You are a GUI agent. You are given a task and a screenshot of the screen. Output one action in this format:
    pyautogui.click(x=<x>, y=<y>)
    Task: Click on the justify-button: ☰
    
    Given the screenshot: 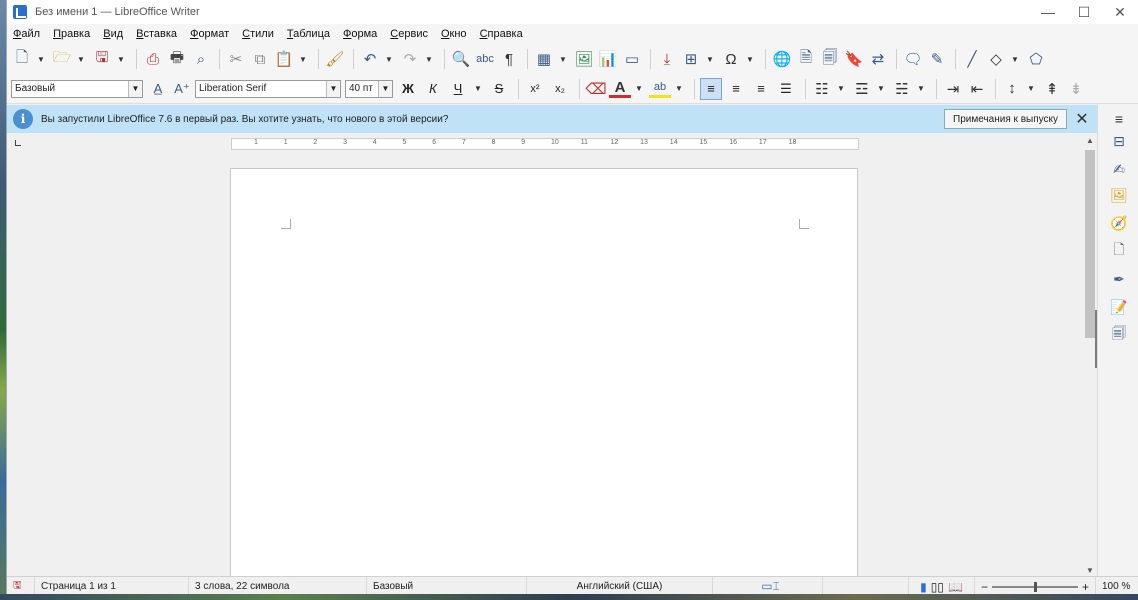 What is the action you would take?
    pyautogui.click(x=786, y=89)
    